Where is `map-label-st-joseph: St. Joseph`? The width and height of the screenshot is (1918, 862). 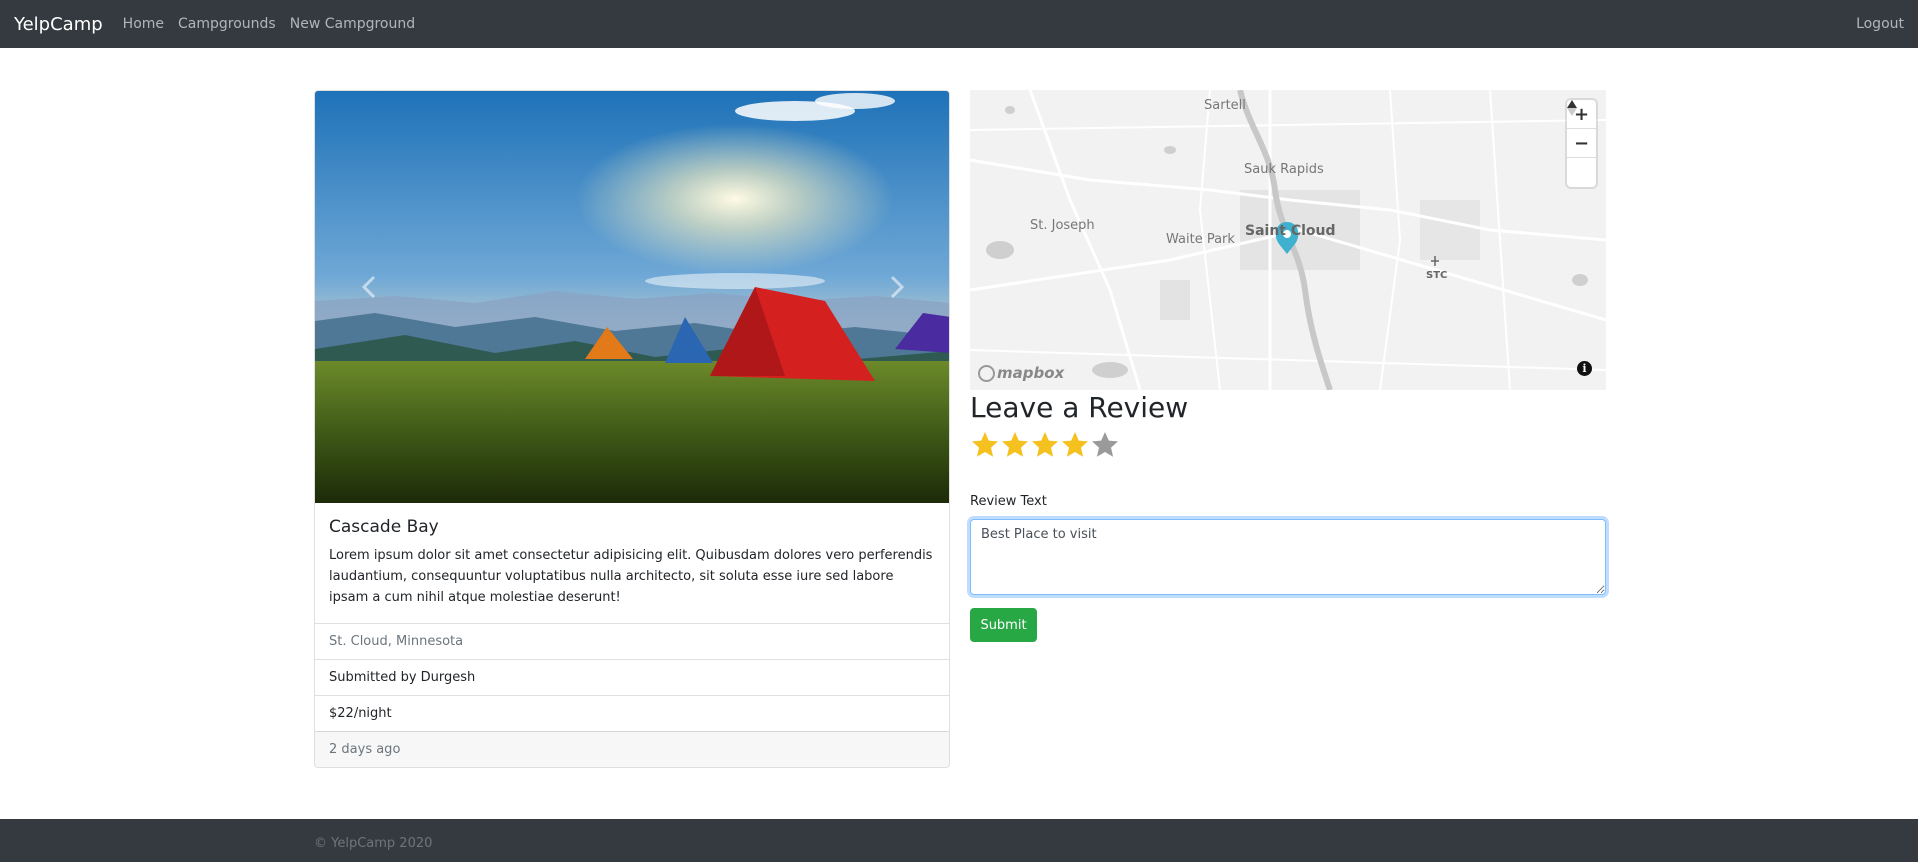
map-label-st-joseph: St. Joseph is located at coordinates (1062, 225).